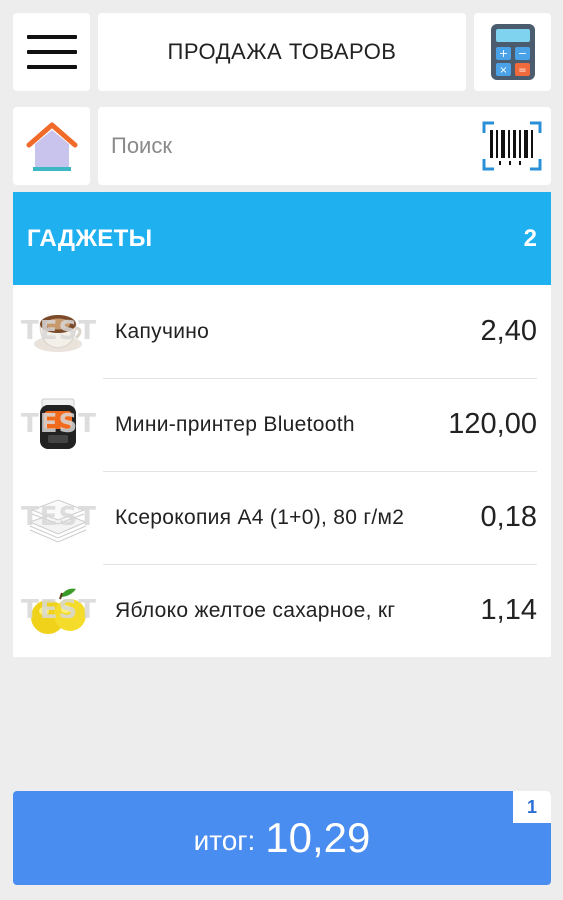 The width and height of the screenshot is (563, 900). Describe the element at coordinates (282, 331) in the screenshot. I see `product-row: TEST Капучино 2,40` at that location.